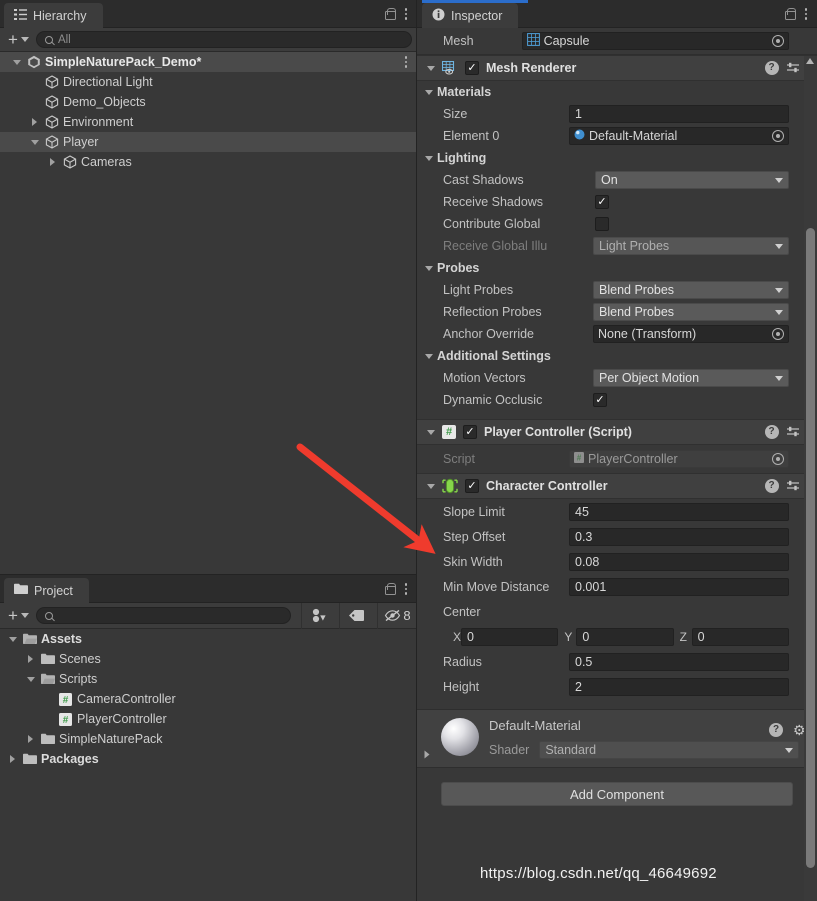 The height and width of the screenshot is (901, 817). I want to click on height-input: 2, so click(679, 686).